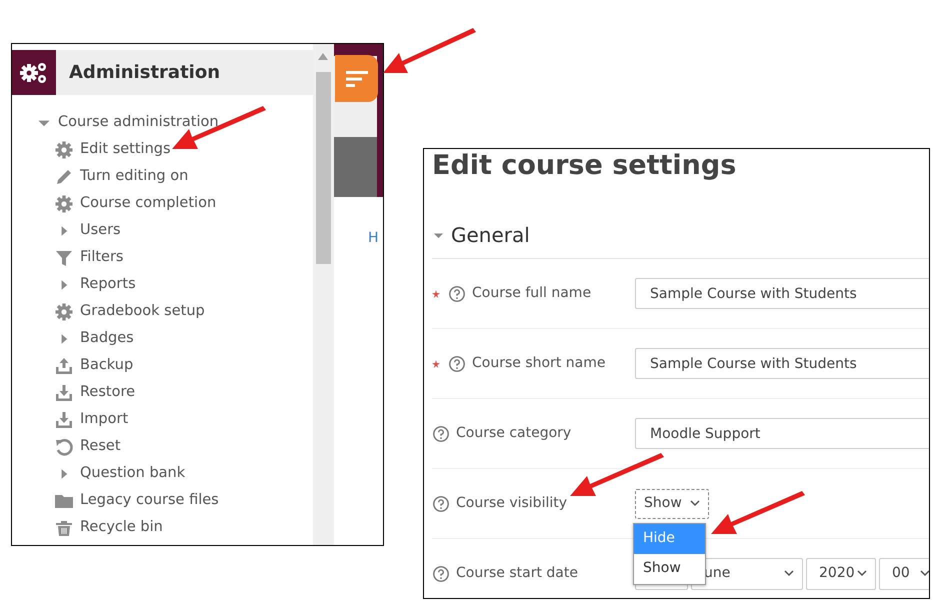 The image size is (938, 606). What do you see at coordinates (144, 73) in the screenshot?
I see `block-title: Administration` at bounding box center [144, 73].